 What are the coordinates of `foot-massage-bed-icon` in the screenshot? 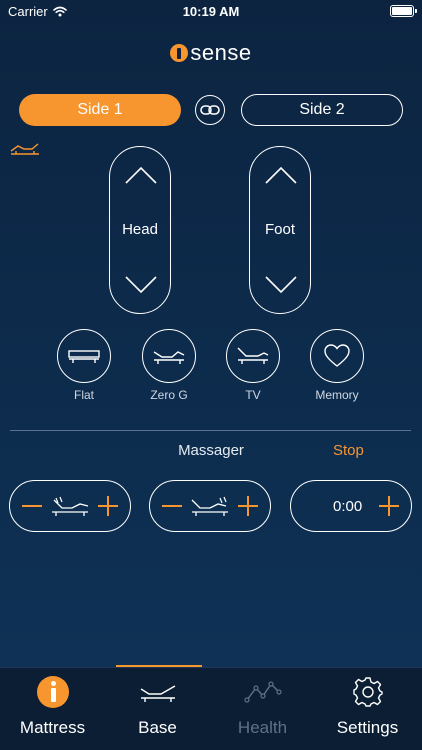 It's located at (209, 506).